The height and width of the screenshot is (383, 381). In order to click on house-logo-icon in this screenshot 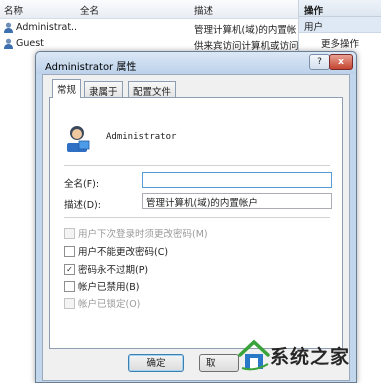, I will do `click(254, 355)`.